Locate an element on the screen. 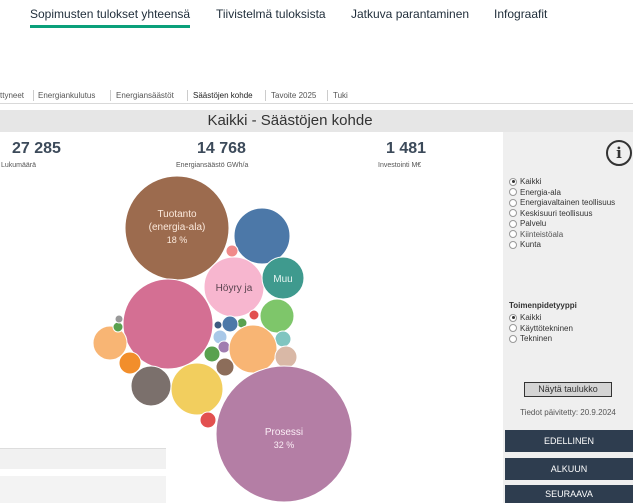 The height and width of the screenshot is (503, 633). bubble-label-prosessi-pct: 32 % is located at coordinates (284, 445).